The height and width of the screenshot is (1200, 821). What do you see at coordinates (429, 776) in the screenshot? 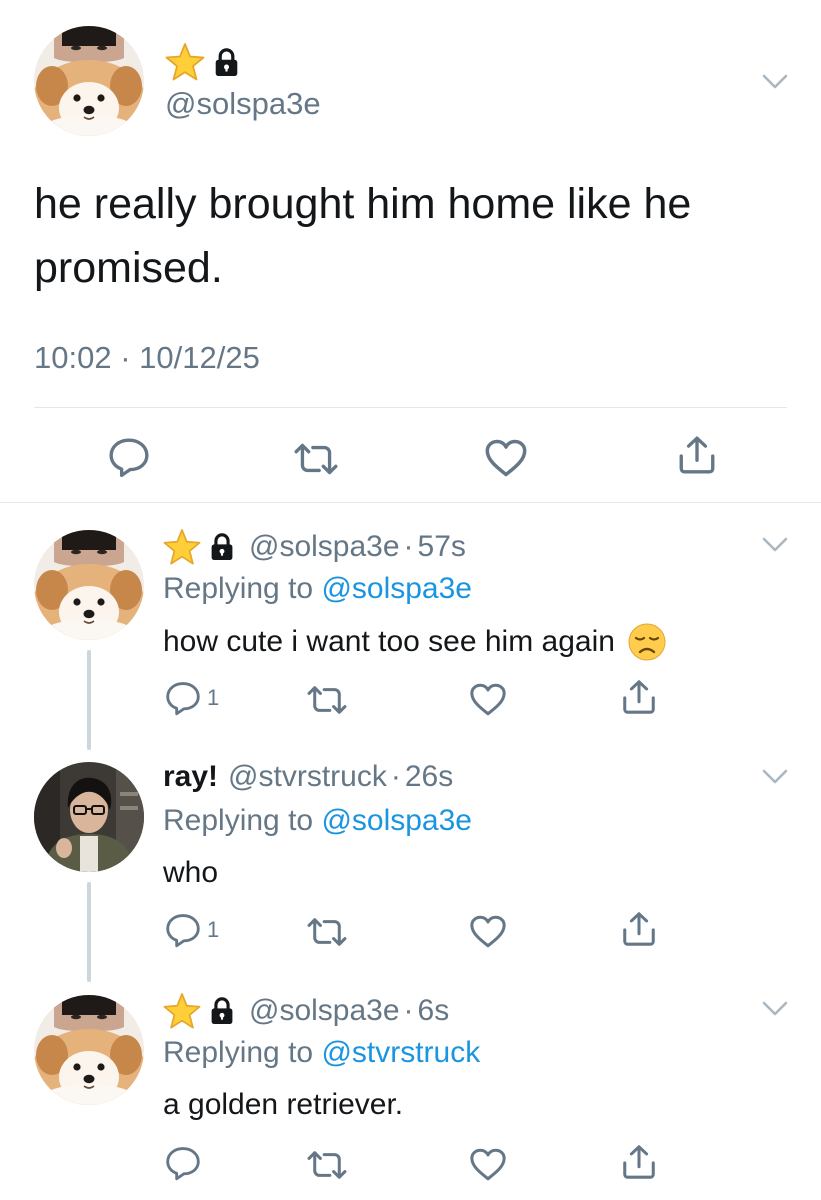
I see `reply-time: 26s` at bounding box center [429, 776].